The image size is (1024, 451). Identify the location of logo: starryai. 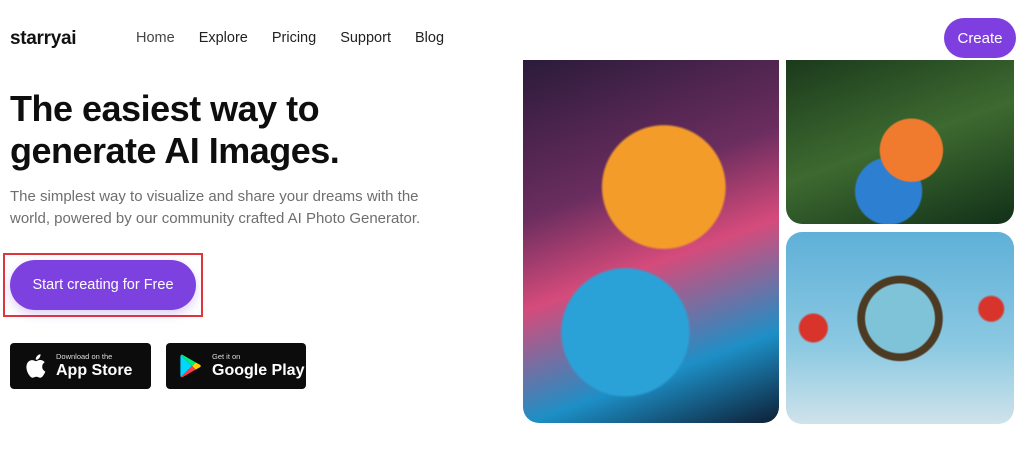
(43, 39).